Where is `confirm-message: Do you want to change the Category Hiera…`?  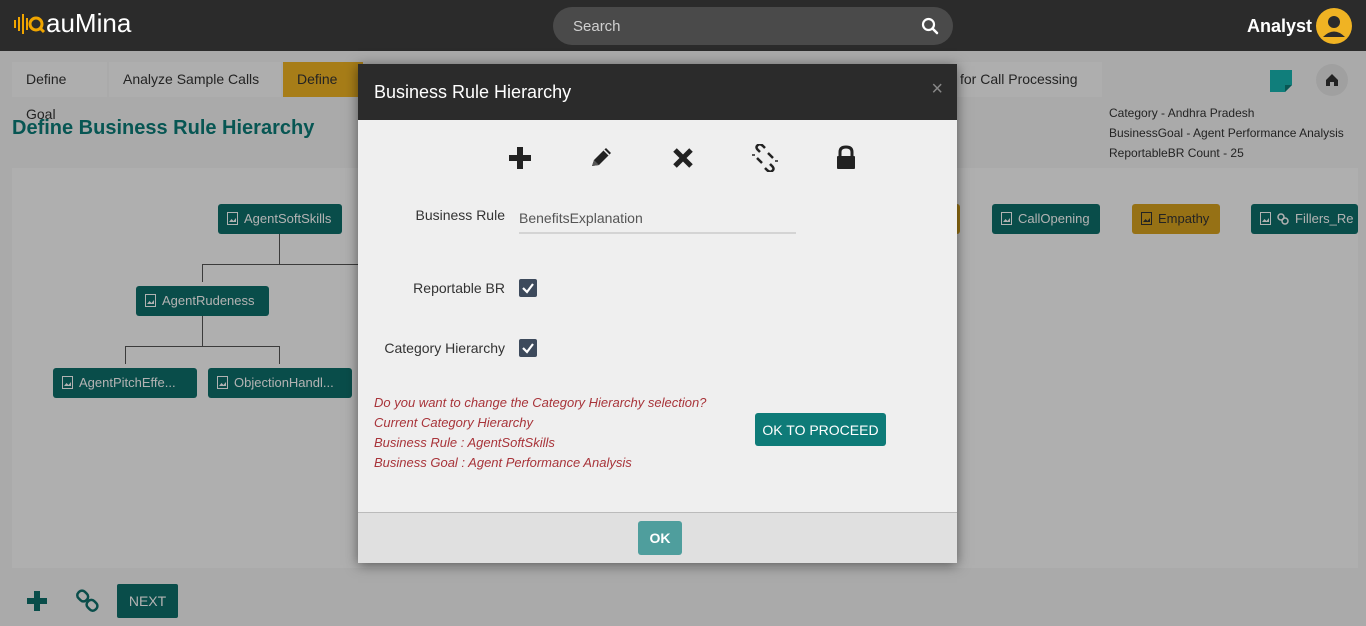
confirm-message: Do you want to change the Category Hiera… is located at coordinates (540, 402).